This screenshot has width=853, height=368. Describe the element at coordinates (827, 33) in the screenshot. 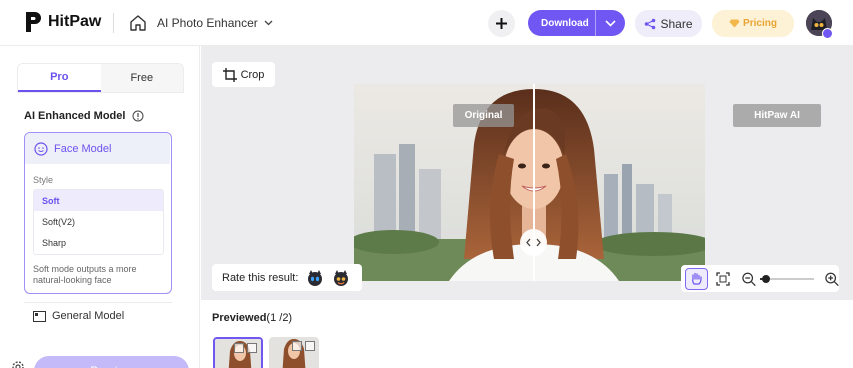

I see `vip-badge` at that location.